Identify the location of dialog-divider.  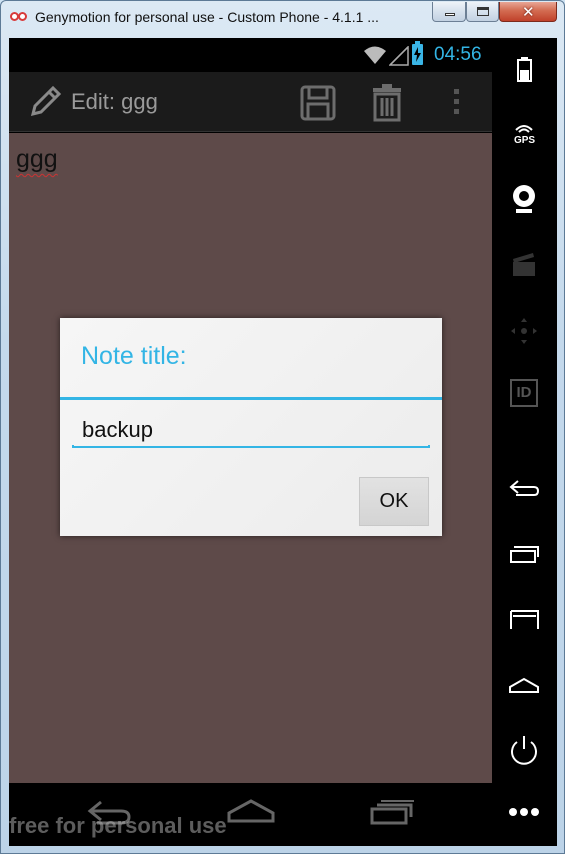
(251, 398).